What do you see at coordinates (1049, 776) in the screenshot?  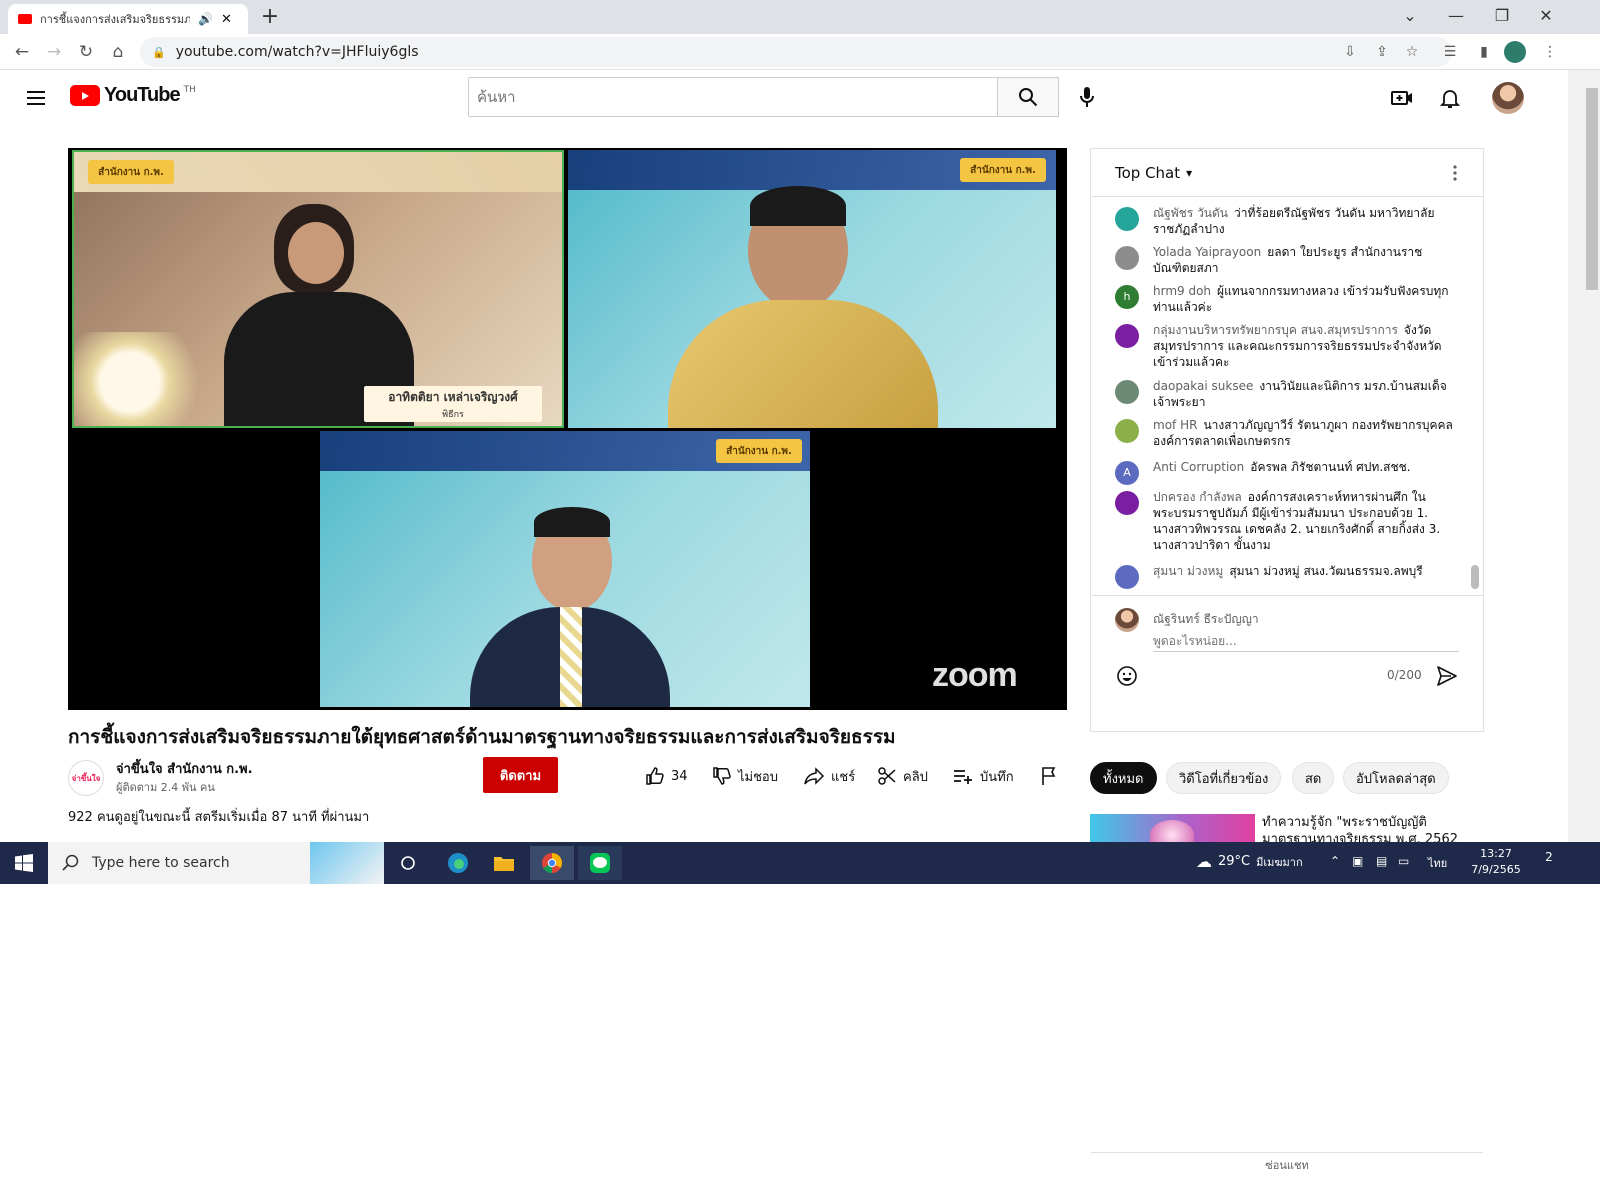 I see `report-button` at bounding box center [1049, 776].